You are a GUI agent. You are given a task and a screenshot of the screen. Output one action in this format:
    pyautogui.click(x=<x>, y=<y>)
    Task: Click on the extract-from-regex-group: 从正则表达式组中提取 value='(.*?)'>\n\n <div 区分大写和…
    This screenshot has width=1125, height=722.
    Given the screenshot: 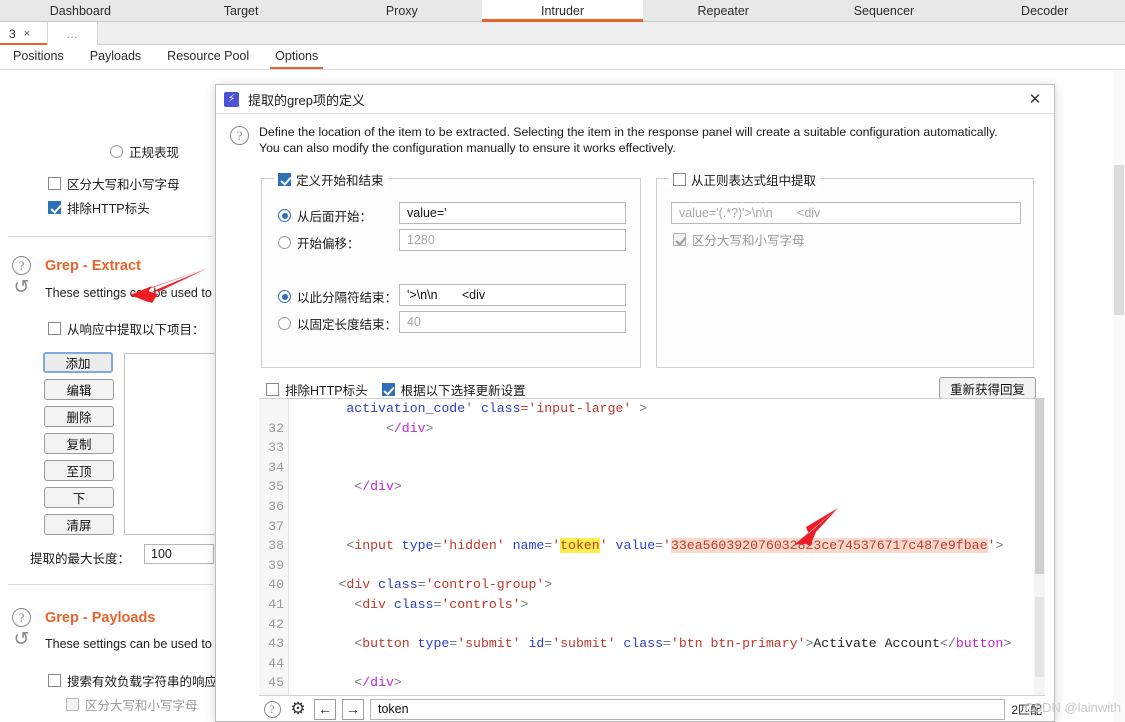 What is the action you would take?
    pyautogui.click(x=845, y=269)
    